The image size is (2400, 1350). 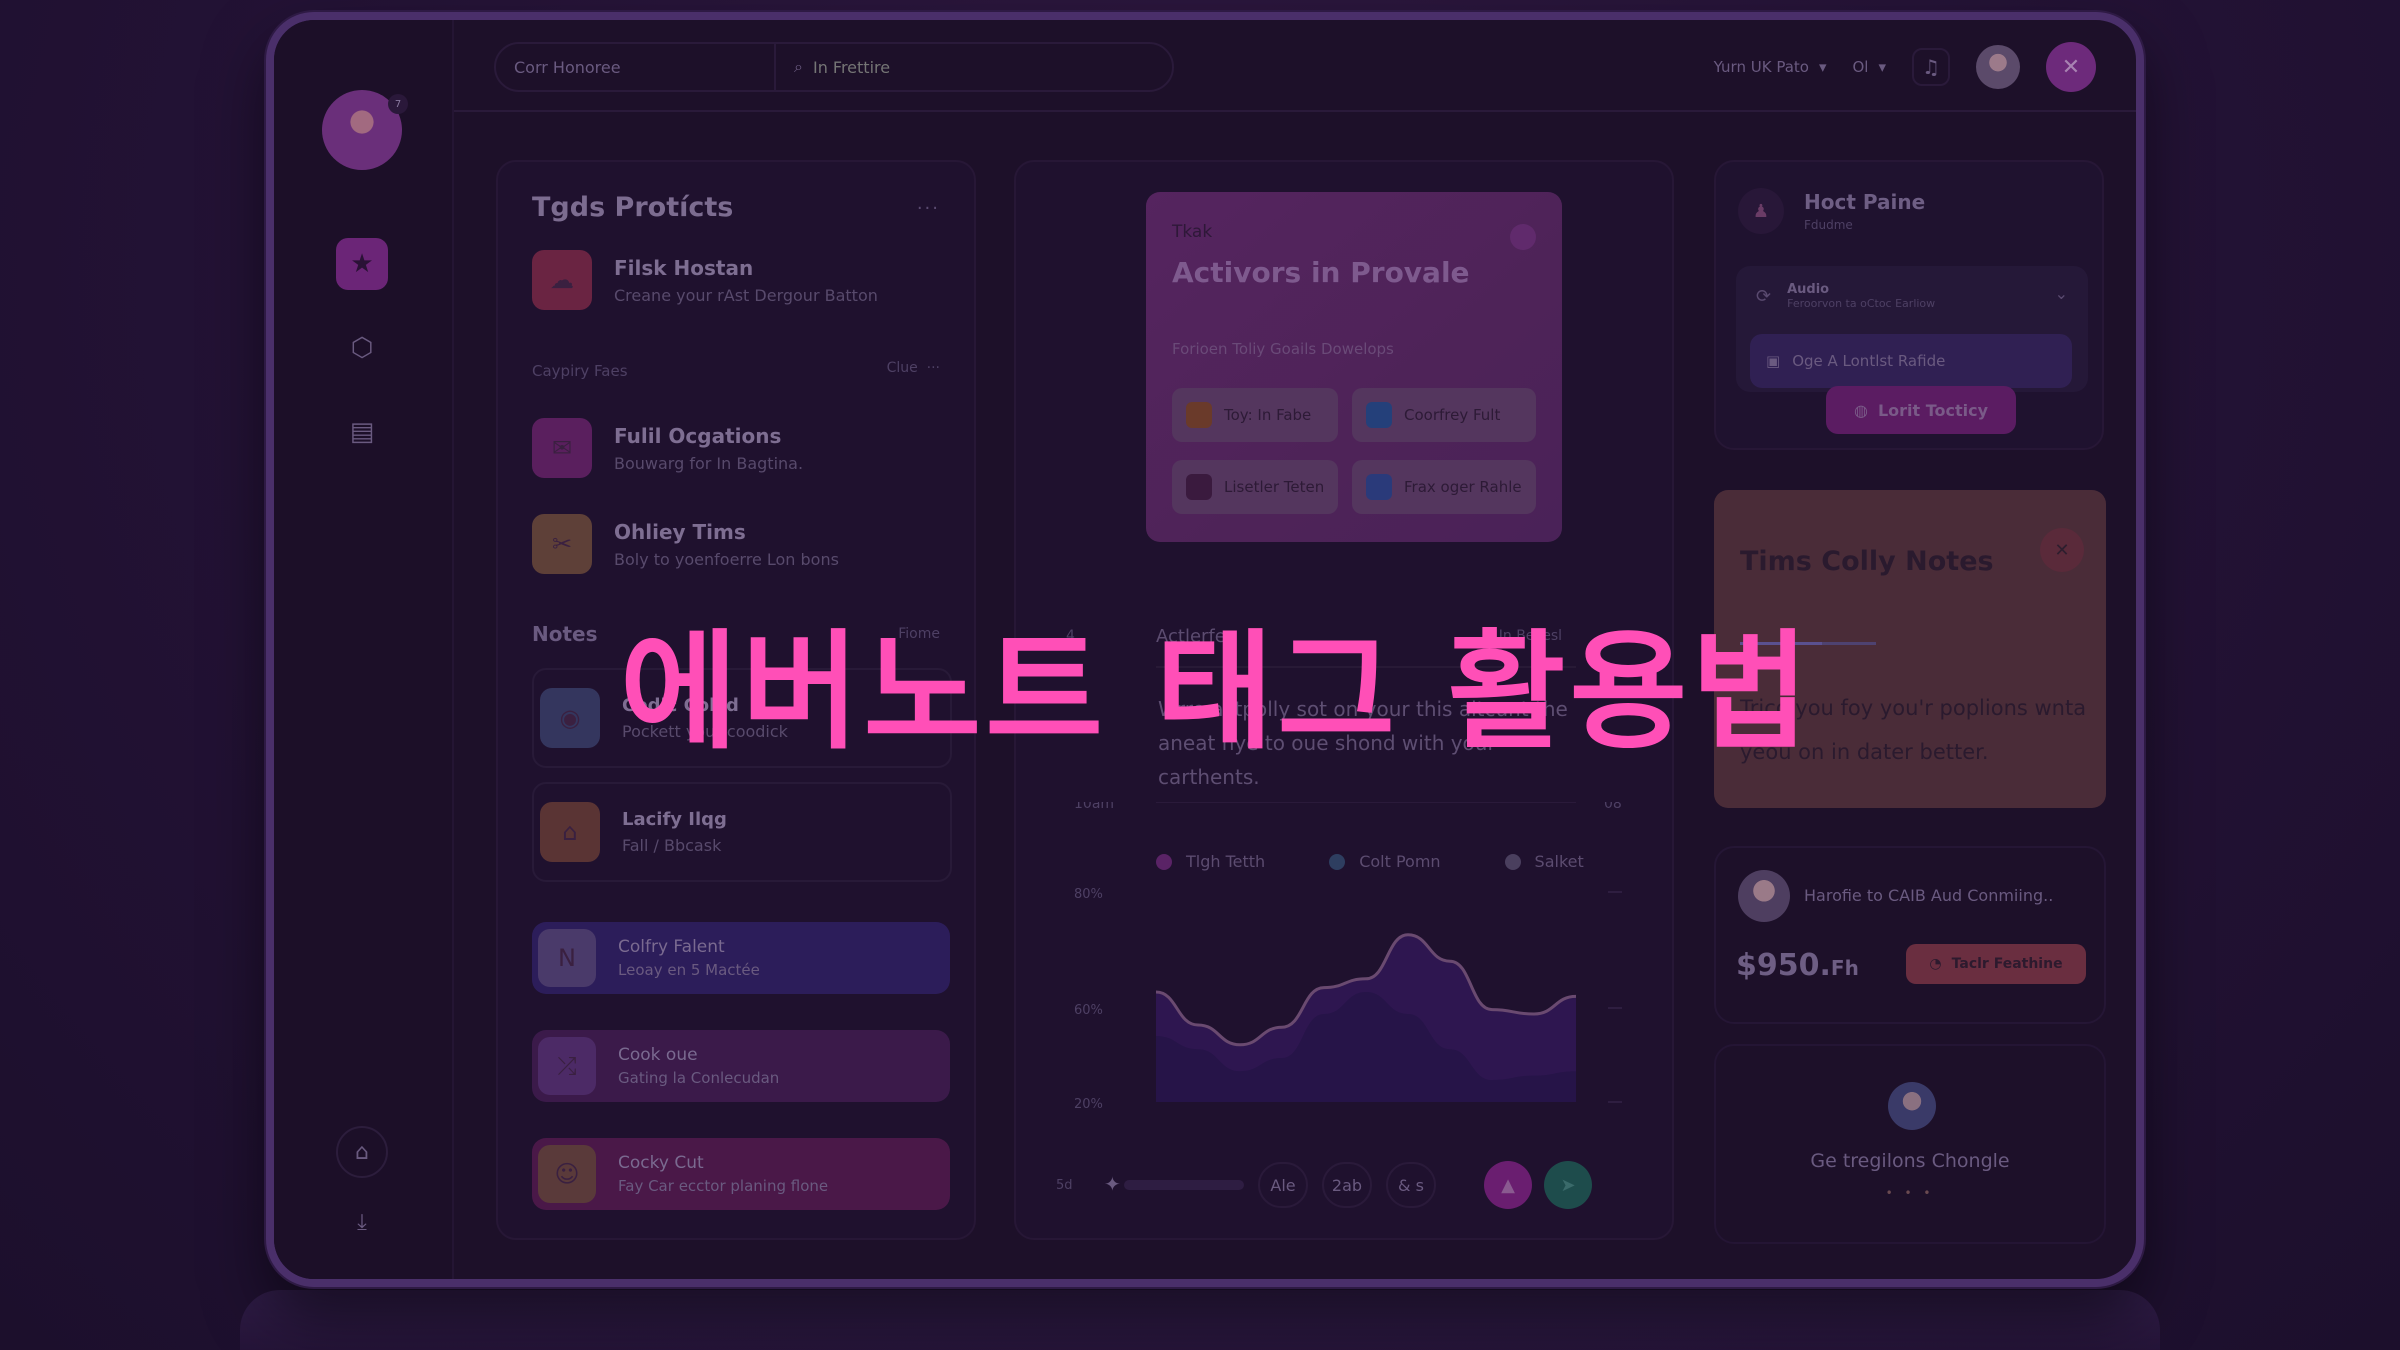 I want to click on hexagon-chart-icon: ⬡, so click(x=362, y=348).